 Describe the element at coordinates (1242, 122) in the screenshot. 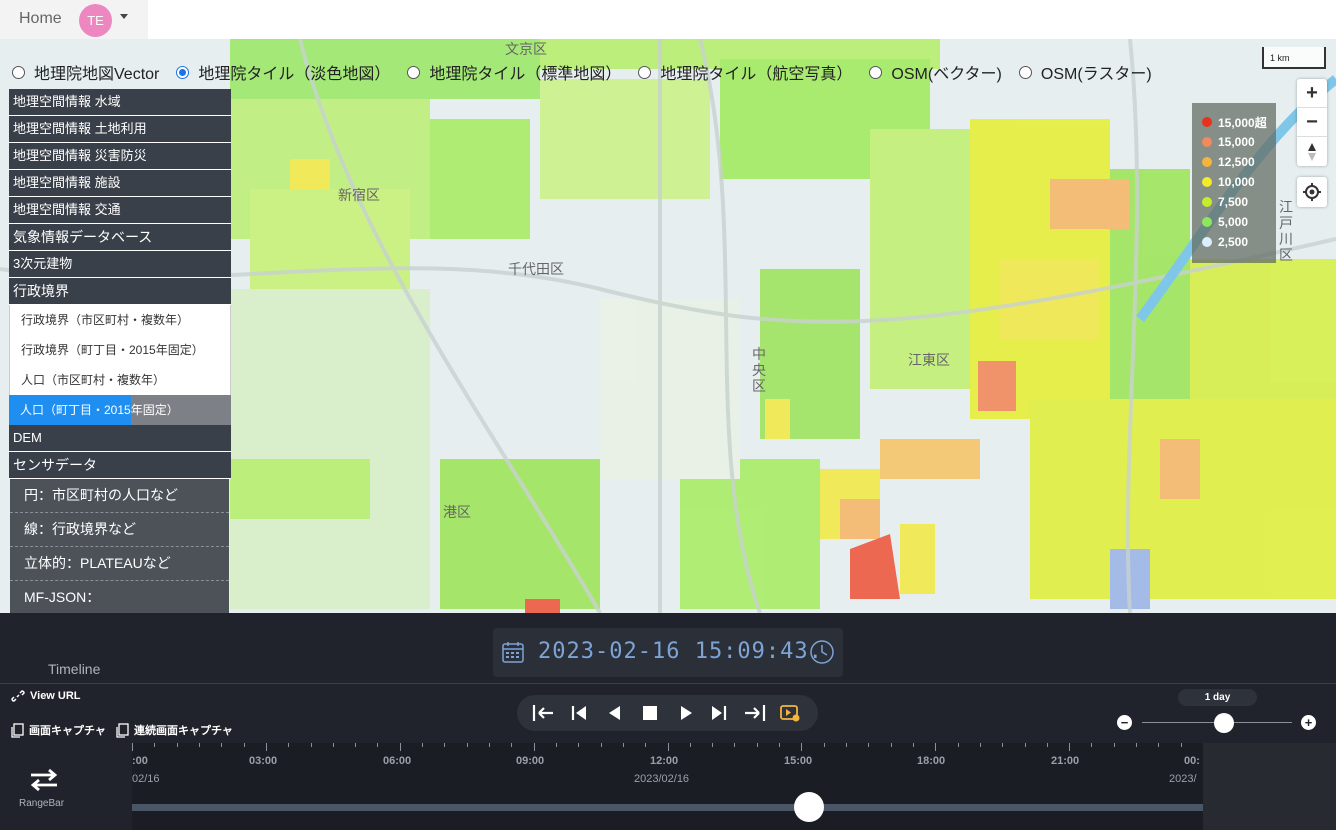

I see `legend-label: 15,000超` at that location.